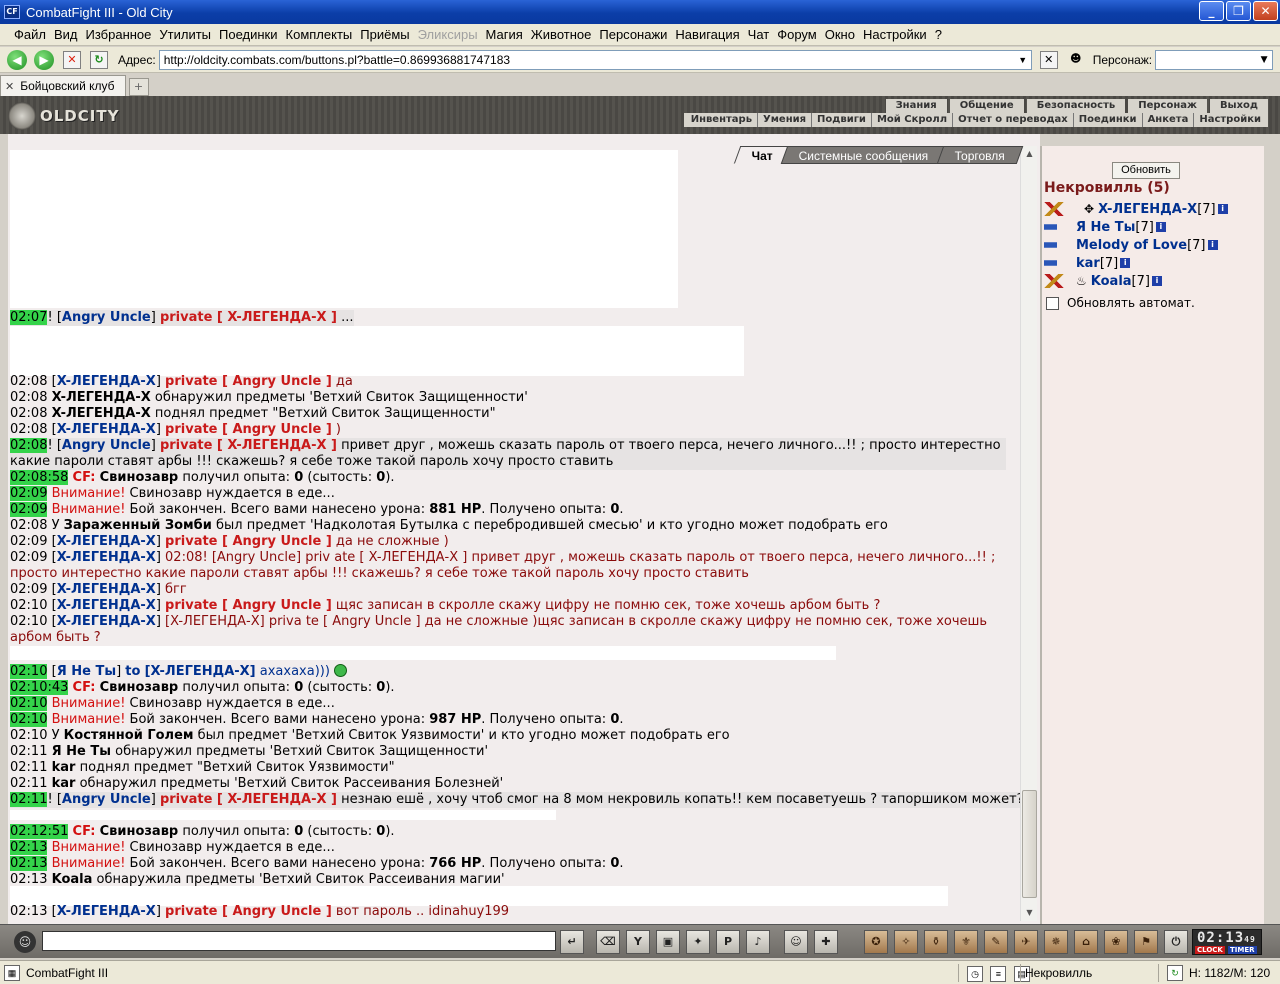 The image size is (1280, 984). I want to click on nav-exit: Выход, so click(1238, 106).